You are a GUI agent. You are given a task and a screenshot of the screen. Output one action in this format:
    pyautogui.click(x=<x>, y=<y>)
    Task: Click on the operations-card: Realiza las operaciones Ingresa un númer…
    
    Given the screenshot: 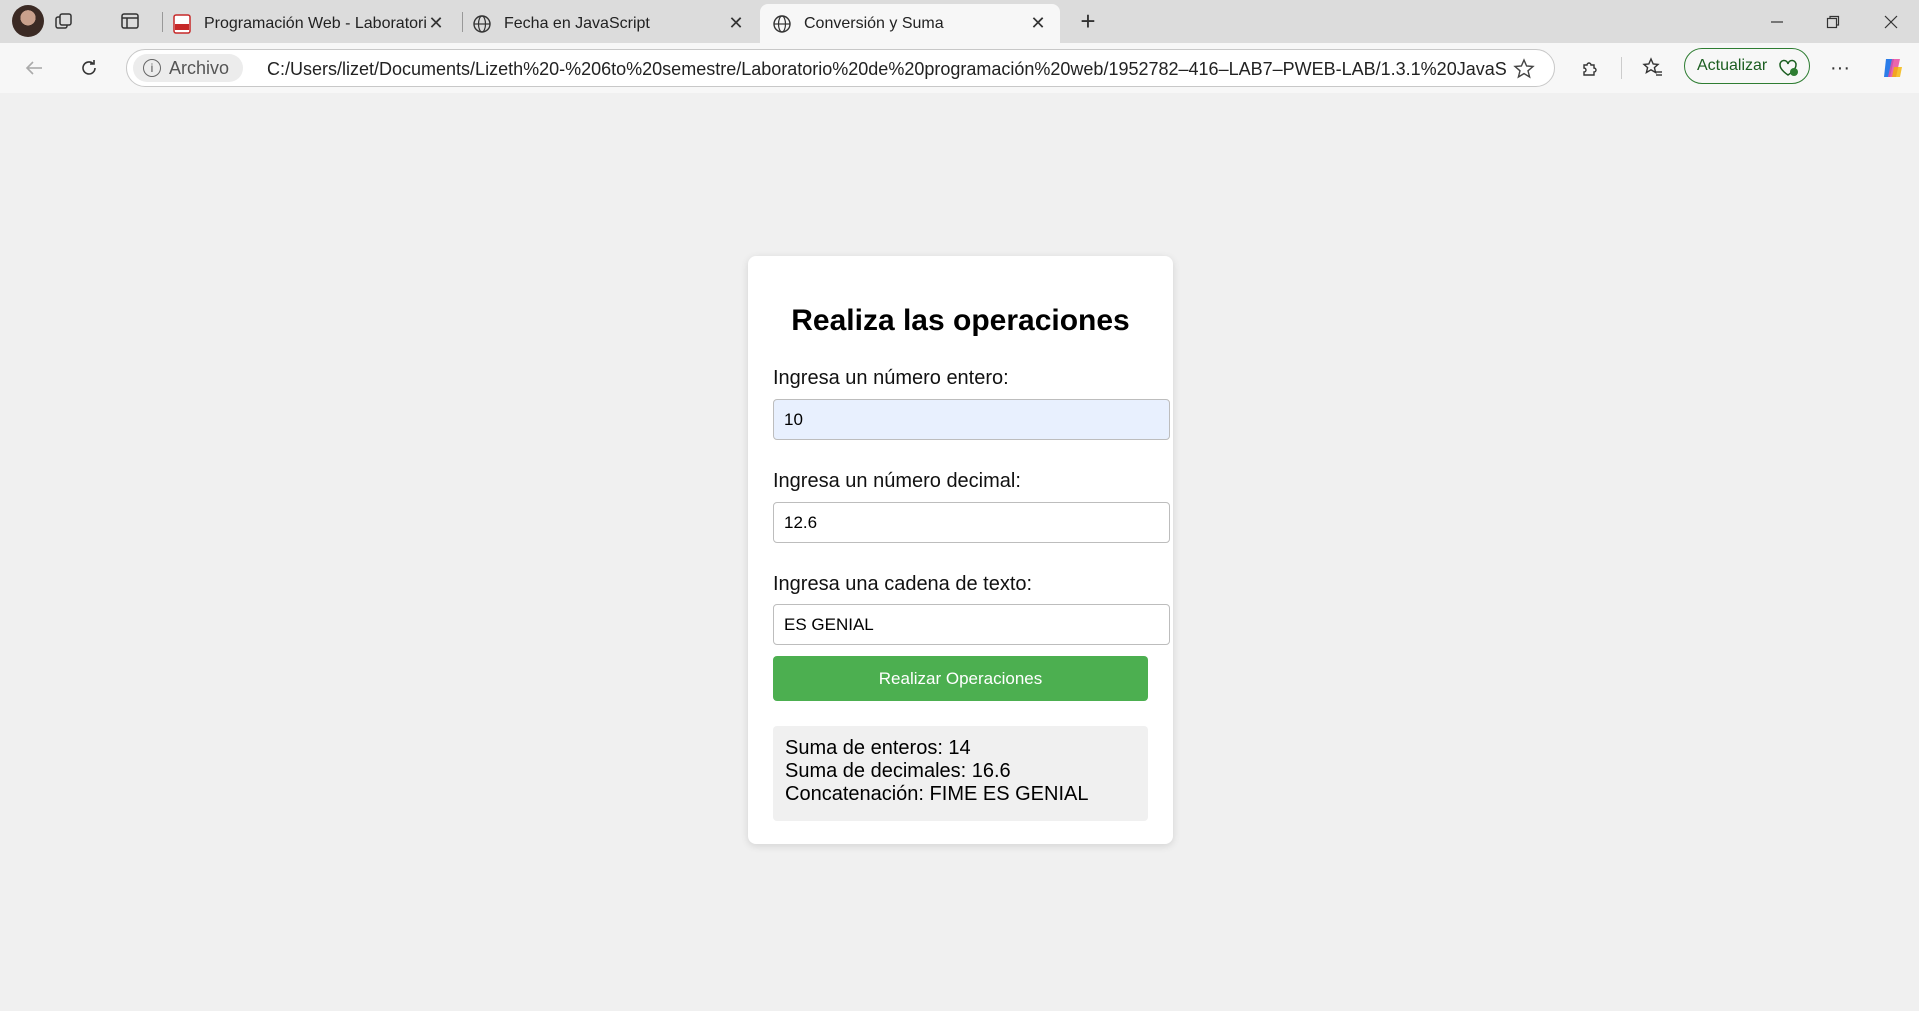 What is the action you would take?
    pyautogui.click(x=960, y=550)
    